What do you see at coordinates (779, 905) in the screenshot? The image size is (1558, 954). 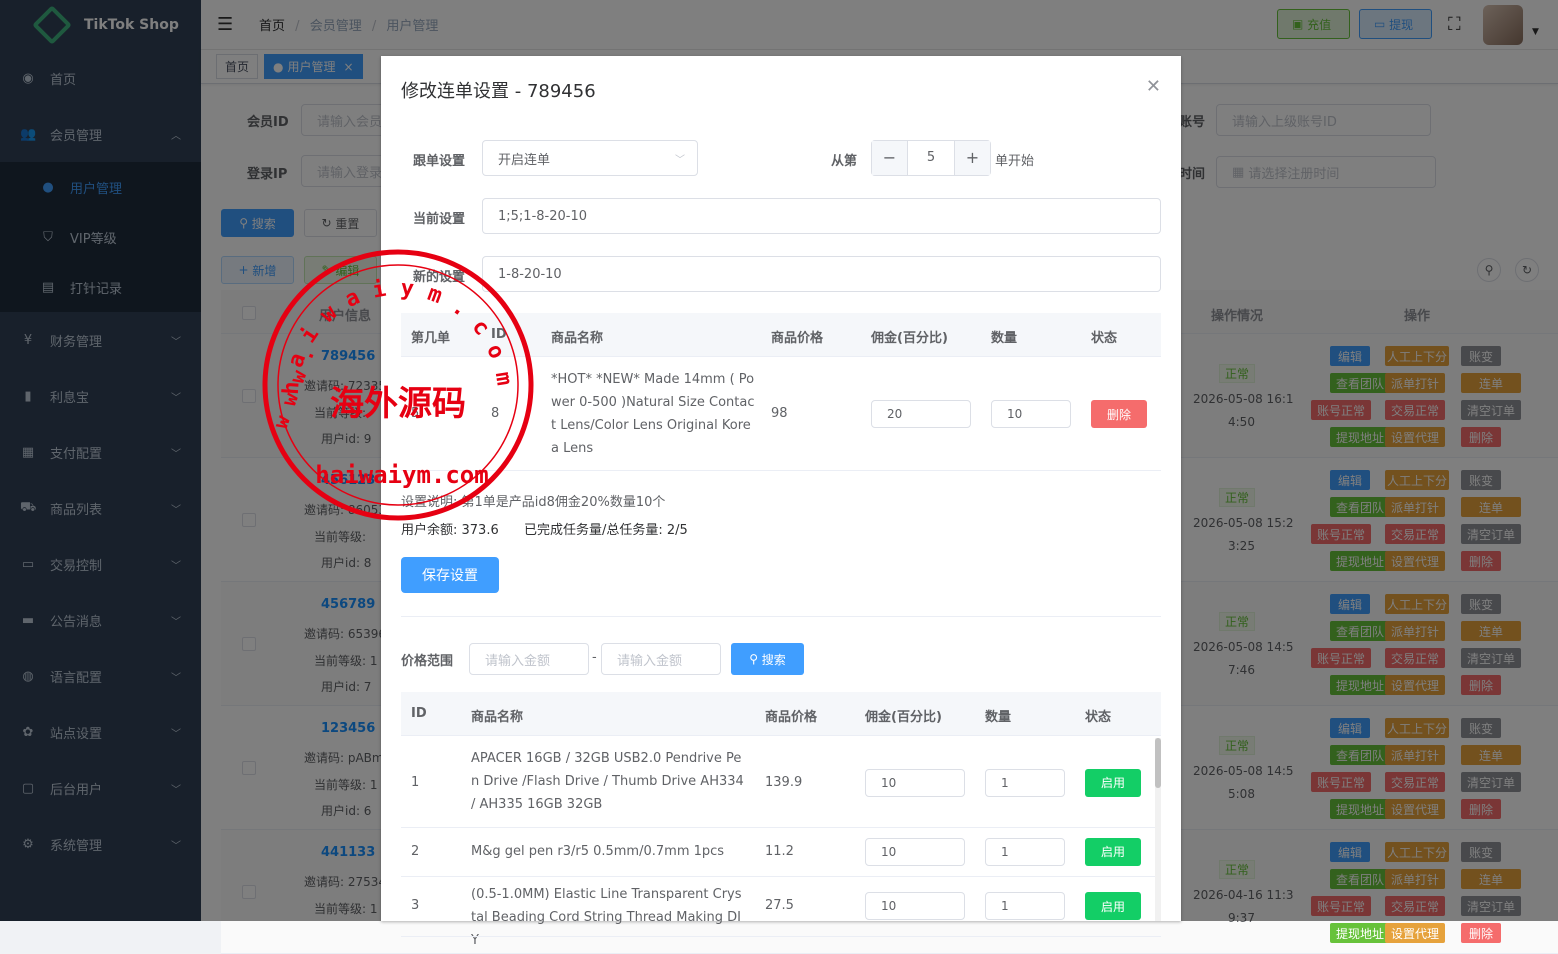 I see `product-price: 27.5` at bounding box center [779, 905].